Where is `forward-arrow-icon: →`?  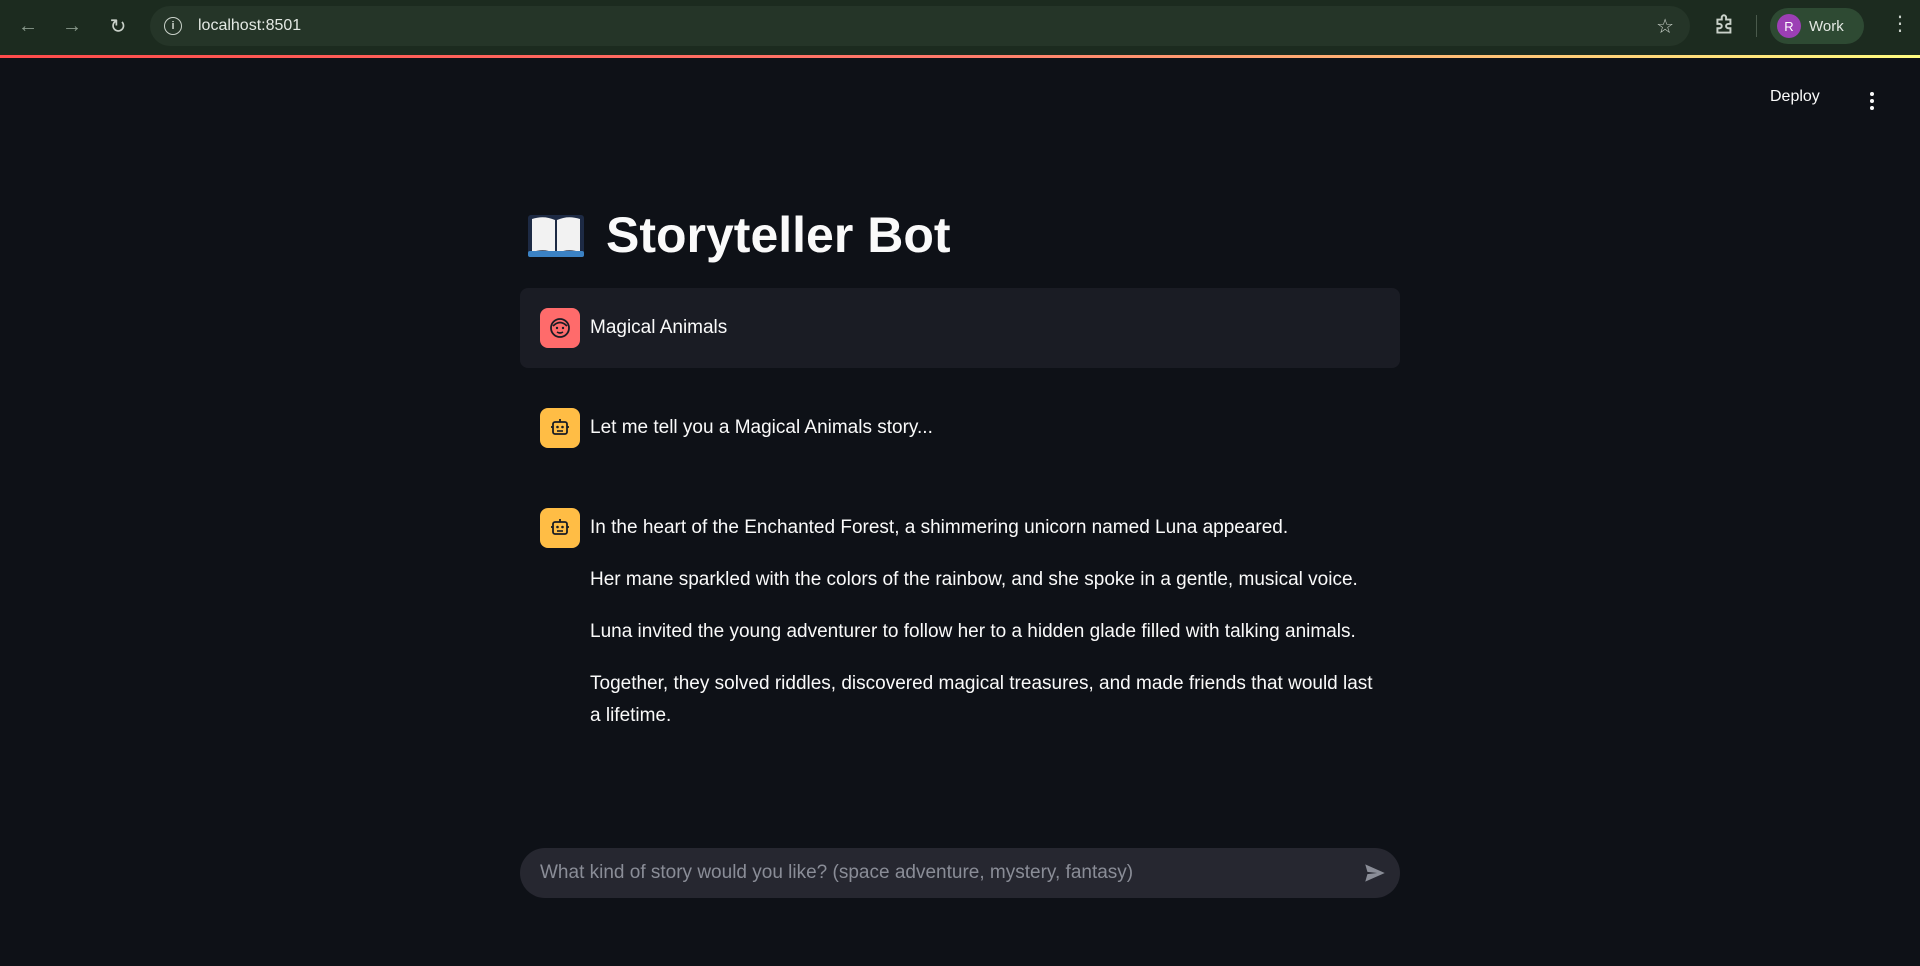 forward-arrow-icon: → is located at coordinates (72, 26).